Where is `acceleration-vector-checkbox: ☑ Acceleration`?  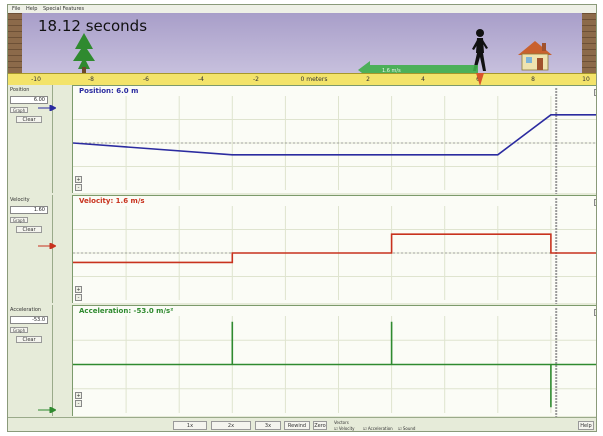
acceleration-vector-checkbox: ☑ Acceleration is located at coordinates (378, 428).